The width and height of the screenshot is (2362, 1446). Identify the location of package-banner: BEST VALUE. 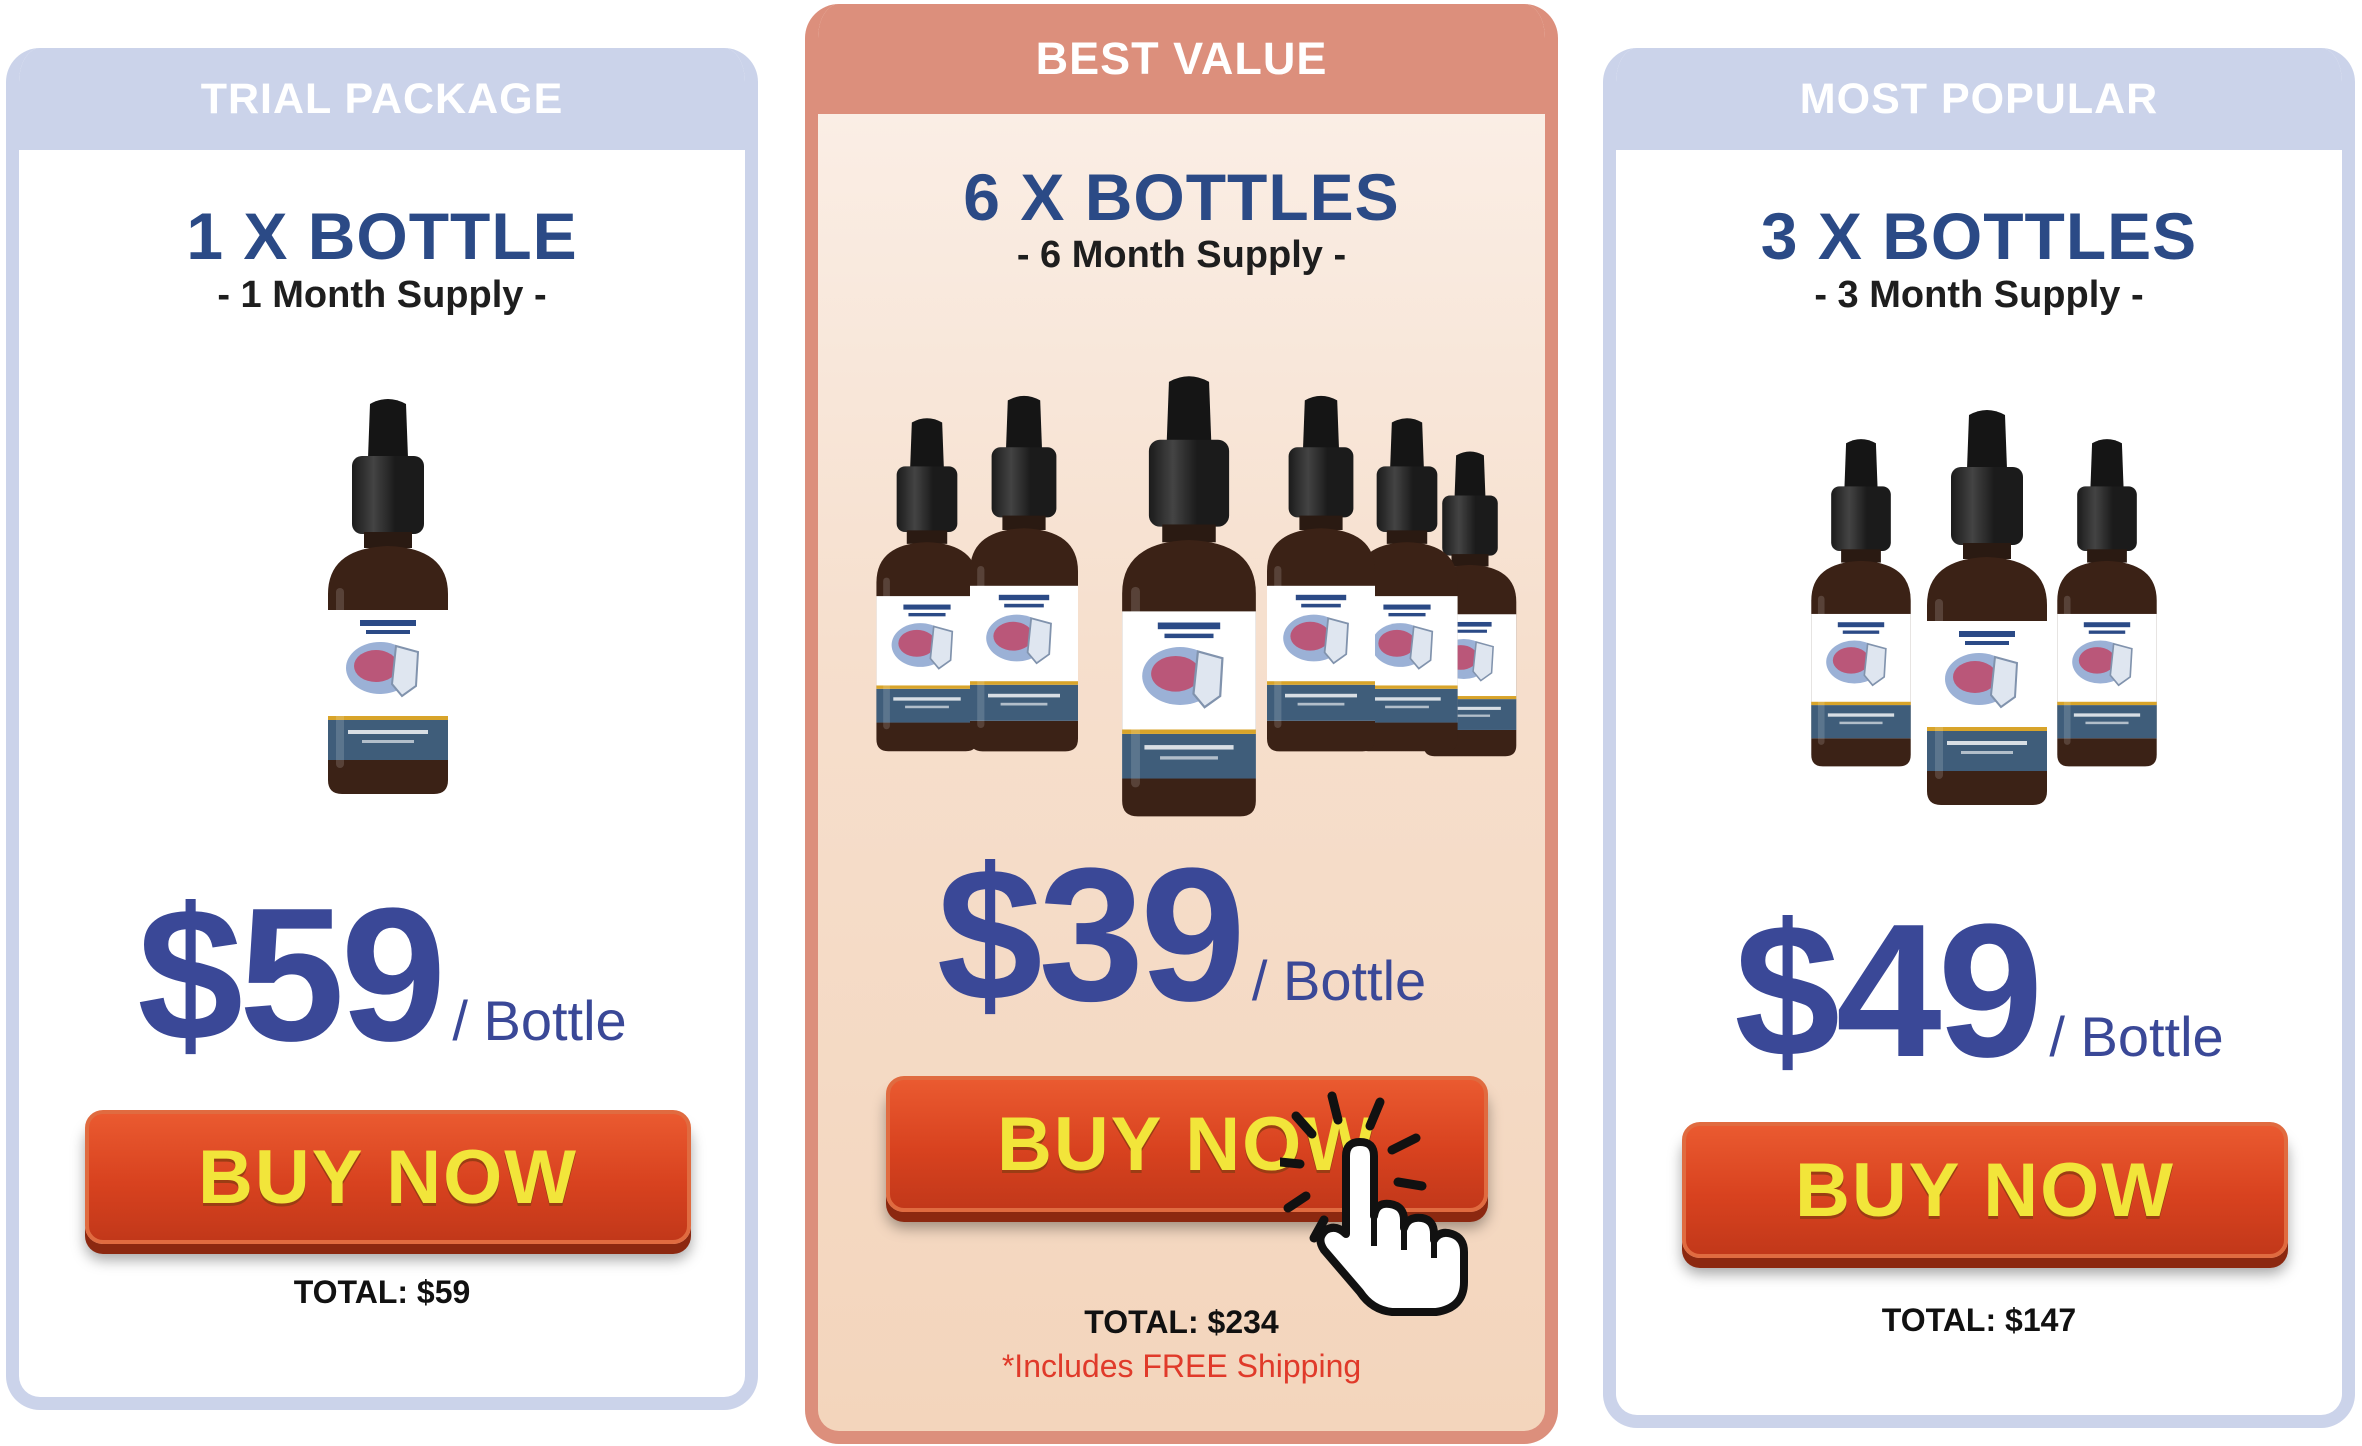
(1181, 59).